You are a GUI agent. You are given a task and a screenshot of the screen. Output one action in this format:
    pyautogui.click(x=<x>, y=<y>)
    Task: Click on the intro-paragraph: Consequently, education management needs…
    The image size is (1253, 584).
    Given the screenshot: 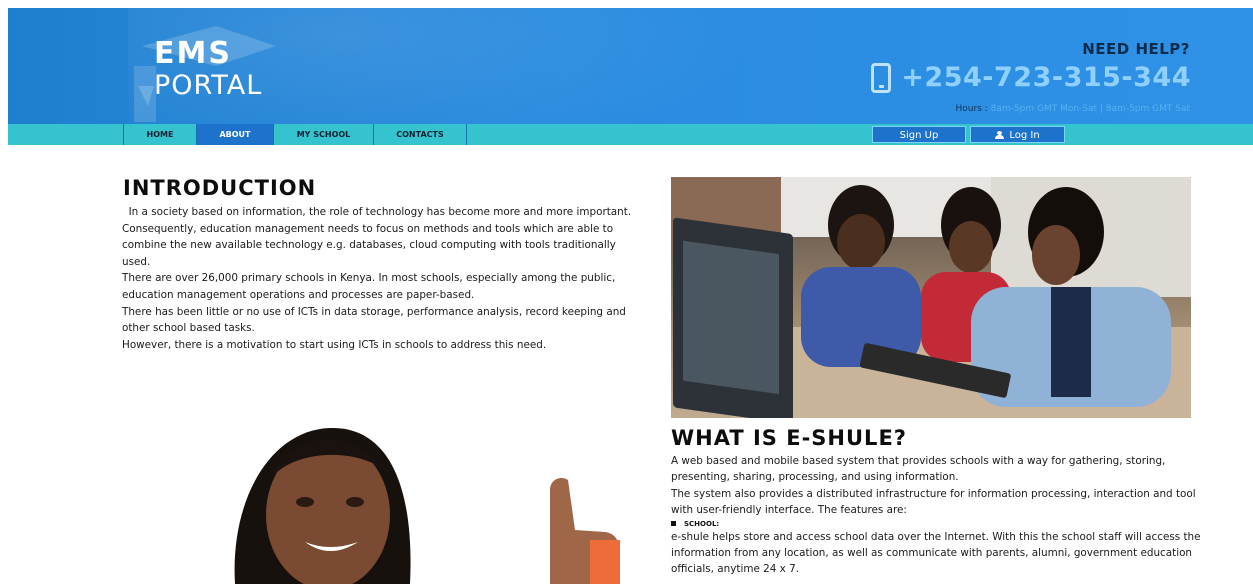 What is the action you would take?
    pyautogui.click(x=369, y=245)
    